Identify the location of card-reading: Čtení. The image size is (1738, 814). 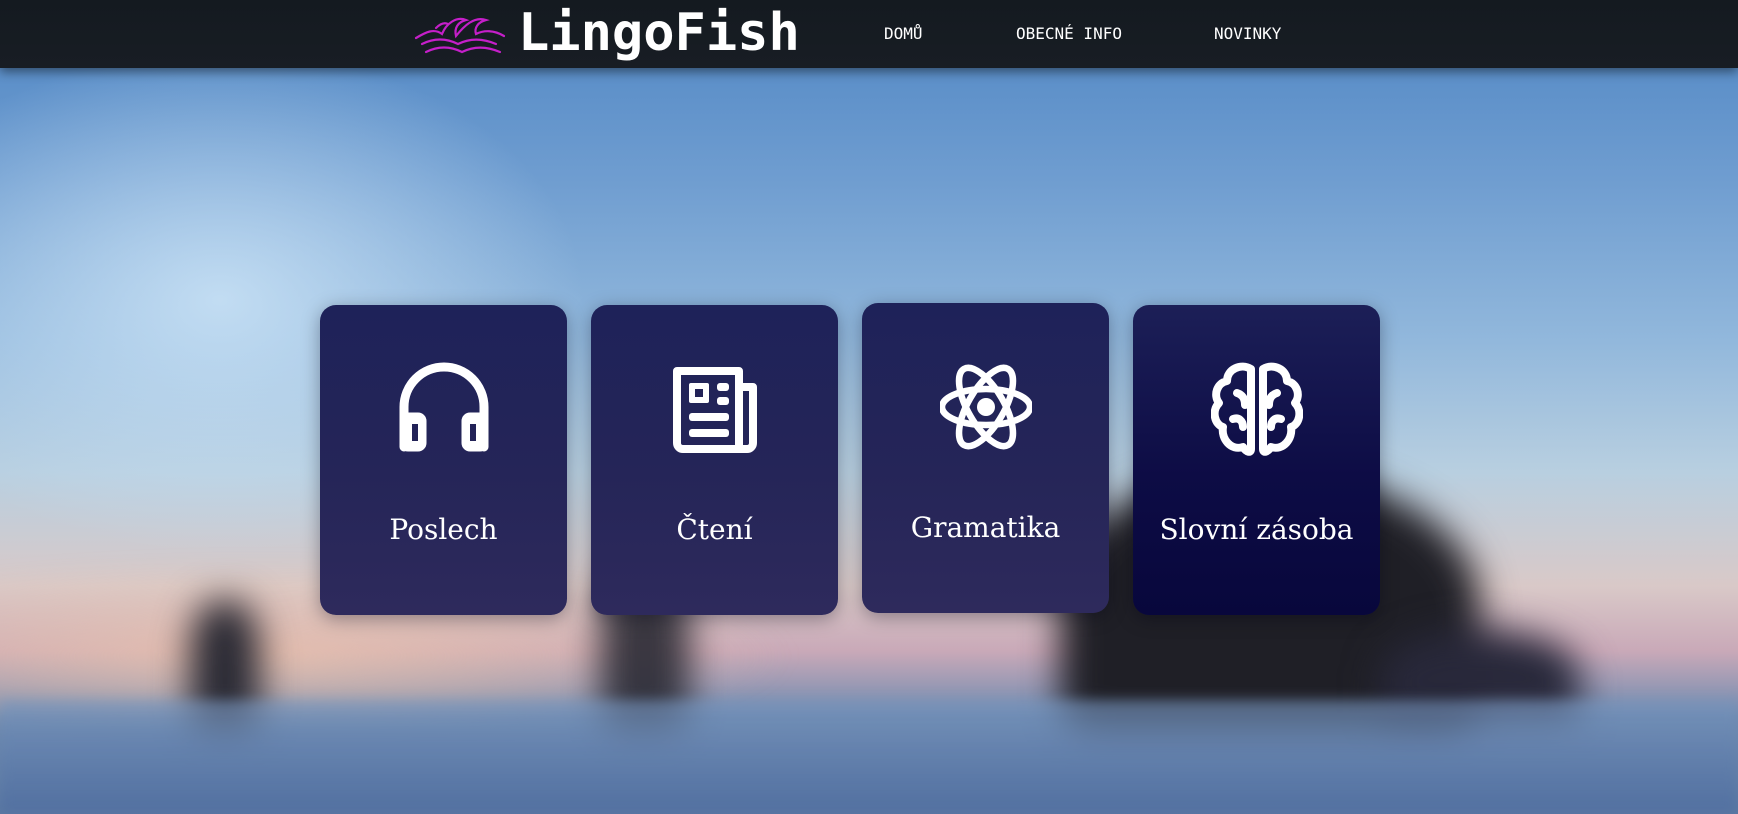
(714, 460).